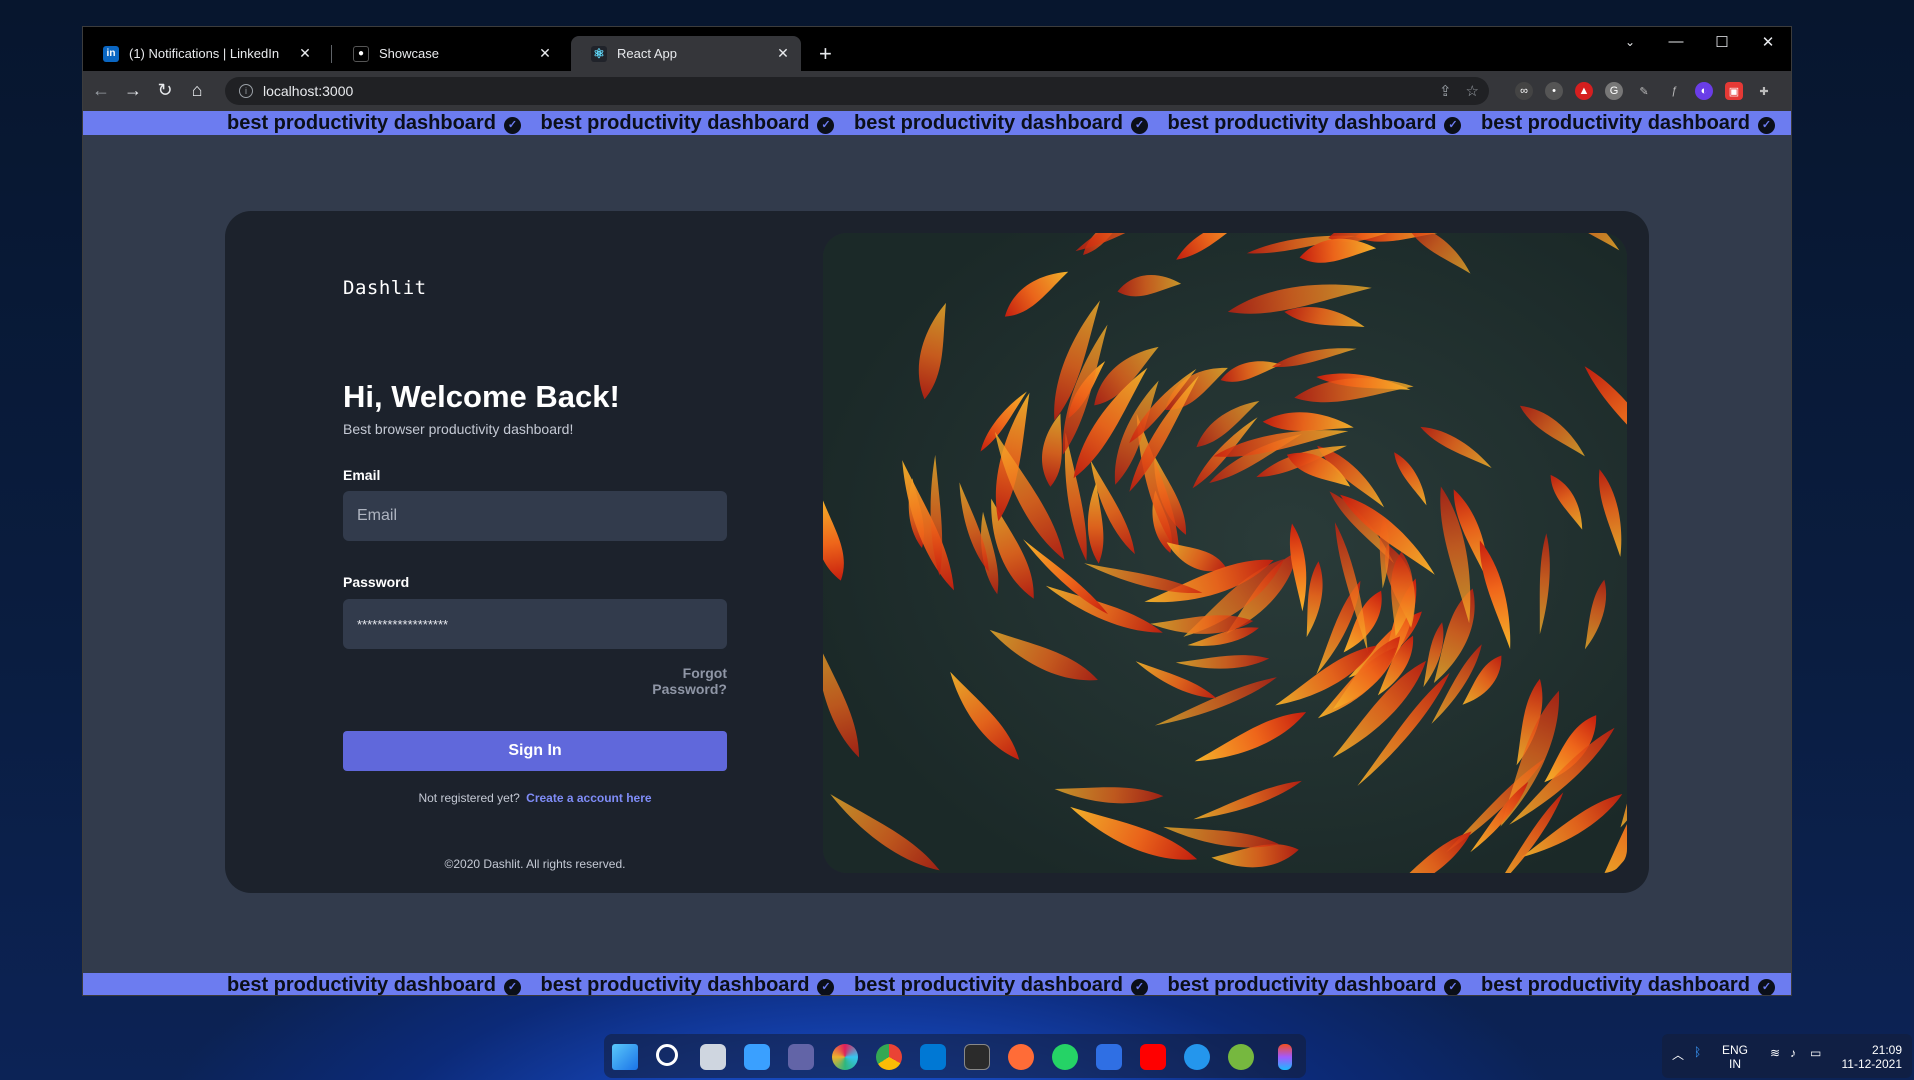 The width and height of the screenshot is (1914, 1080). I want to click on tab-title: Showcase, so click(409, 53).